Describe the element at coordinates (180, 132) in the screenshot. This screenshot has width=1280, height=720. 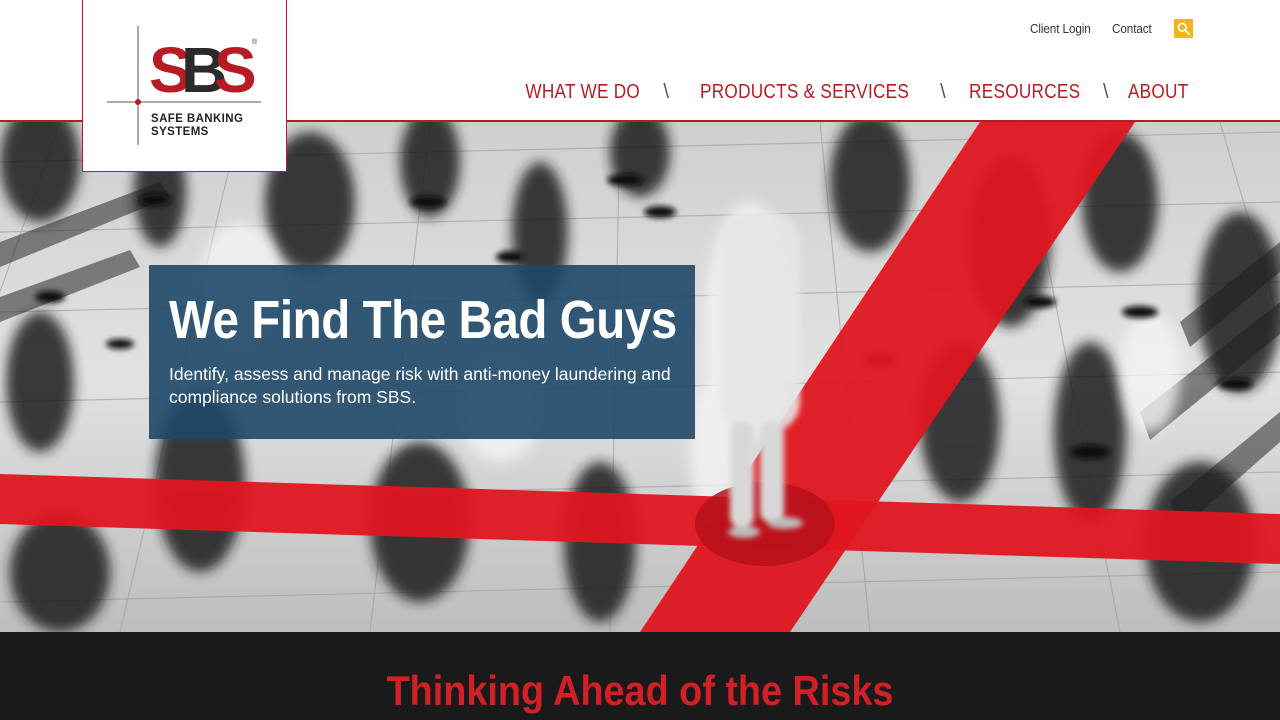
I see `logo-name-line2: SYSTEMS` at that location.